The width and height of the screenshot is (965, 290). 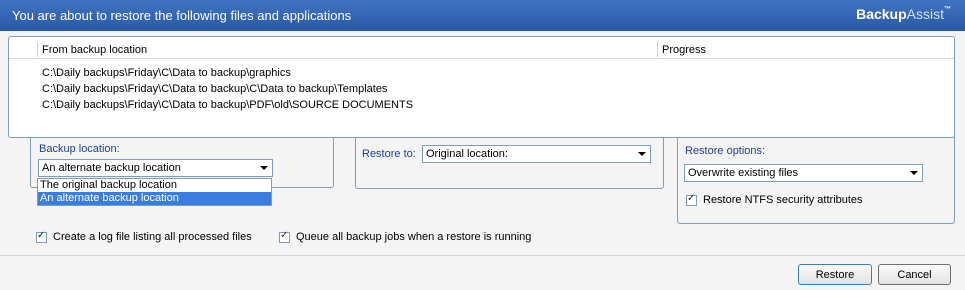 I want to click on backup-location-select: An alternate backup location, so click(x=155, y=168).